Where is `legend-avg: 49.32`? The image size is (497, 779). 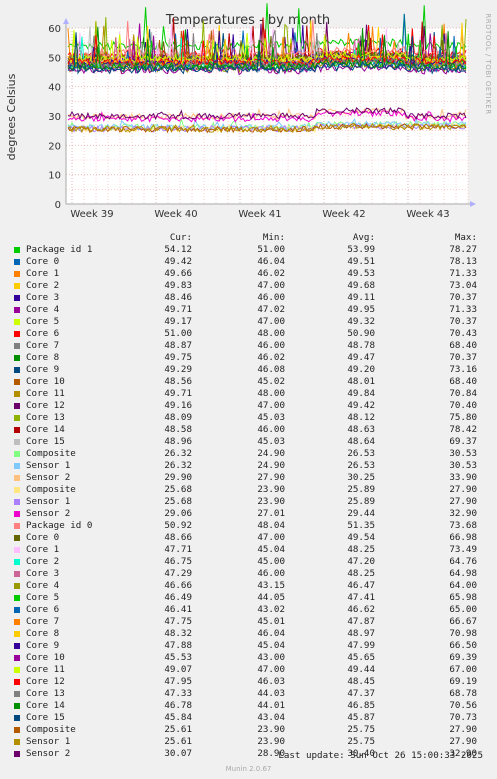 legend-avg: 49.32 is located at coordinates (361, 321).